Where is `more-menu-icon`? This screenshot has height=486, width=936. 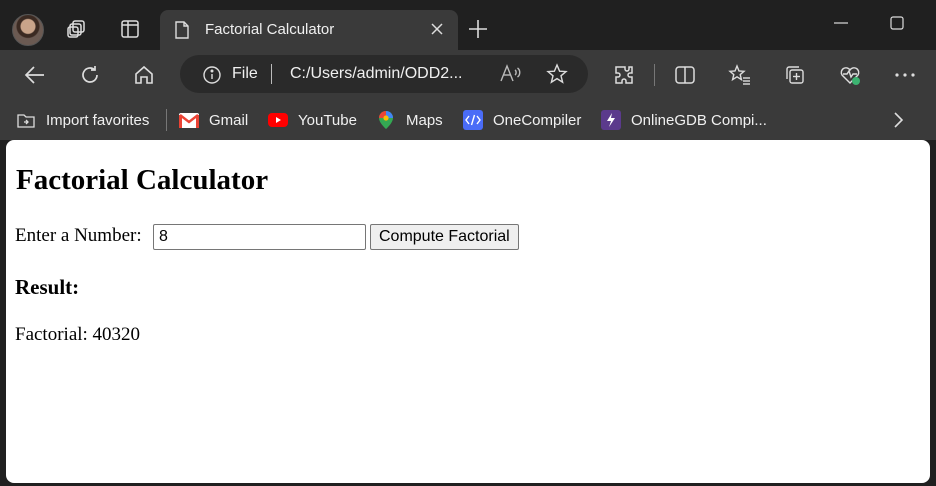
more-menu-icon is located at coordinates (905, 75).